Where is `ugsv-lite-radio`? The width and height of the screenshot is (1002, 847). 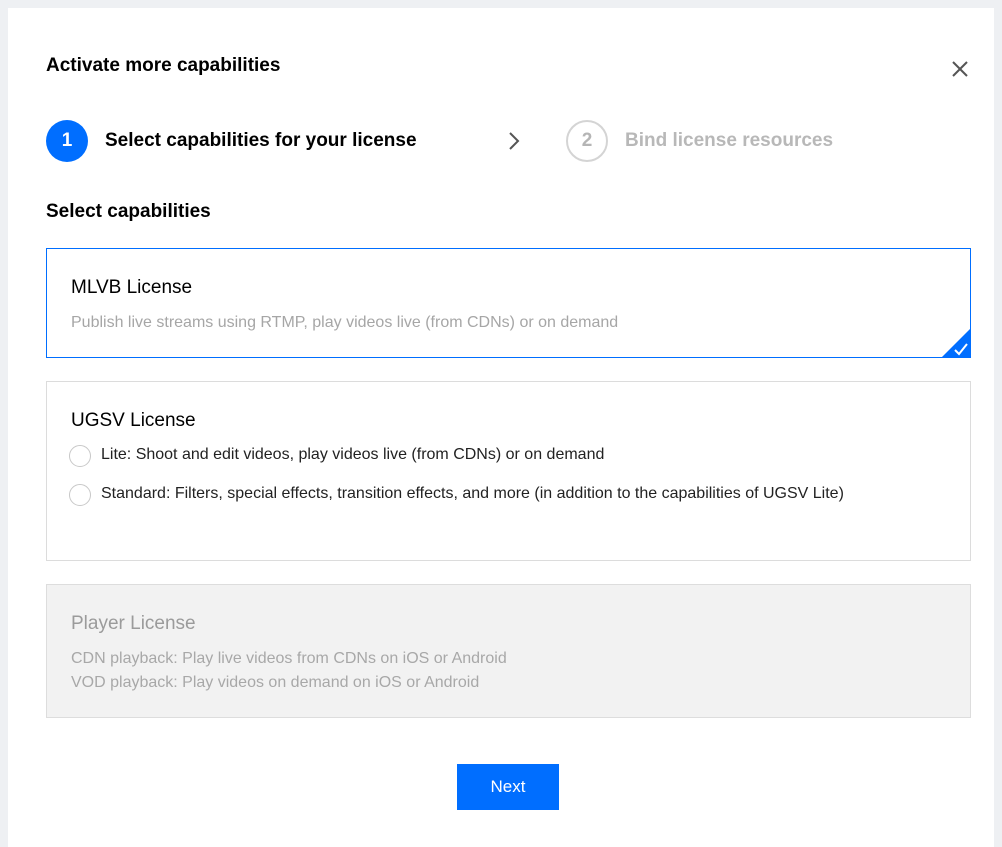 ugsv-lite-radio is located at coordinates (80, 456).